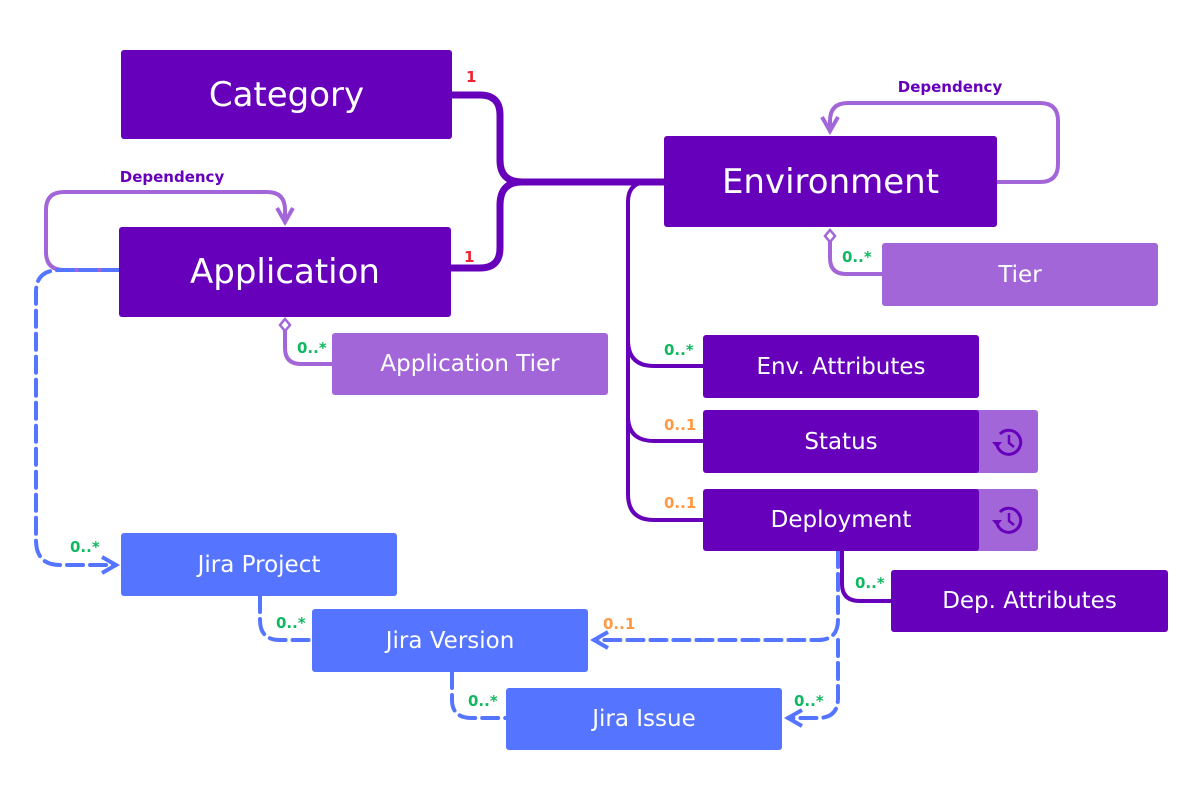 This screenshot has height=800, width=1200. Describe the element at coordinates (558, 138) in the screenshot. I see `category-environment-link` at that location.